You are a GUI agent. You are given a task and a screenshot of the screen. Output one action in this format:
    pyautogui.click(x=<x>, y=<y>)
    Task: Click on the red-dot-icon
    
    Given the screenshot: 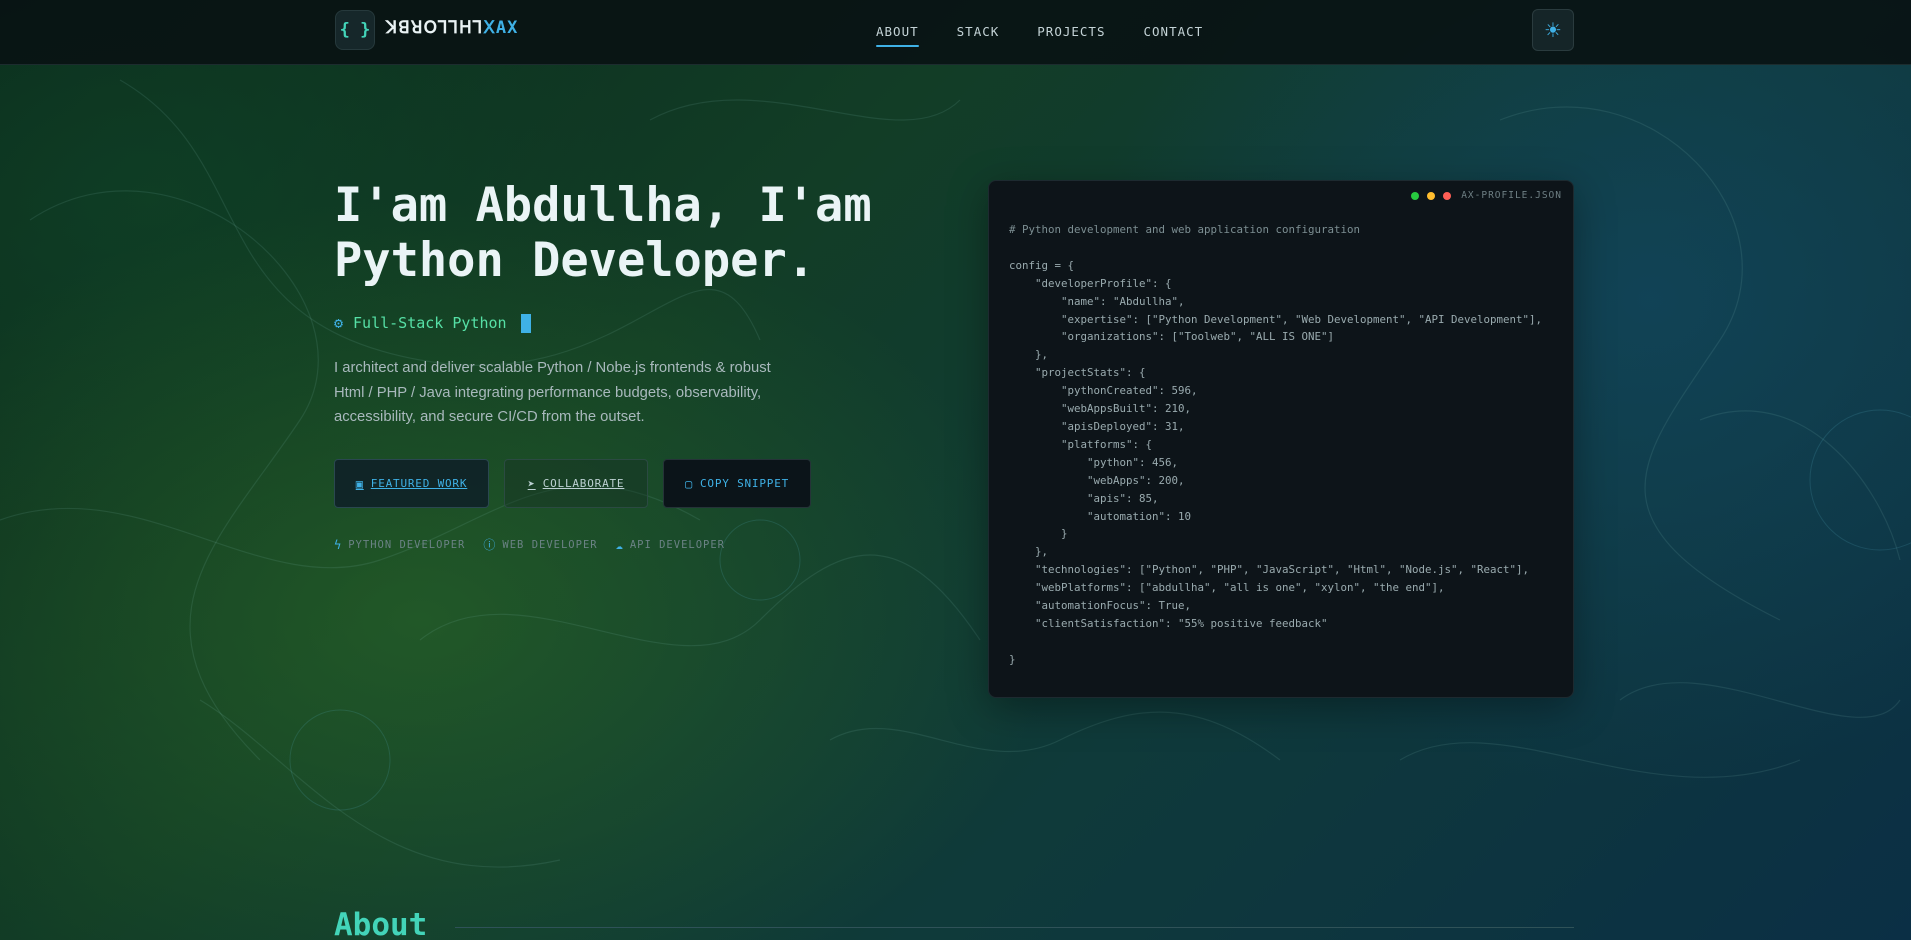 What is the action you would take?
    pyautogui.click(x=1447, y=195)
    